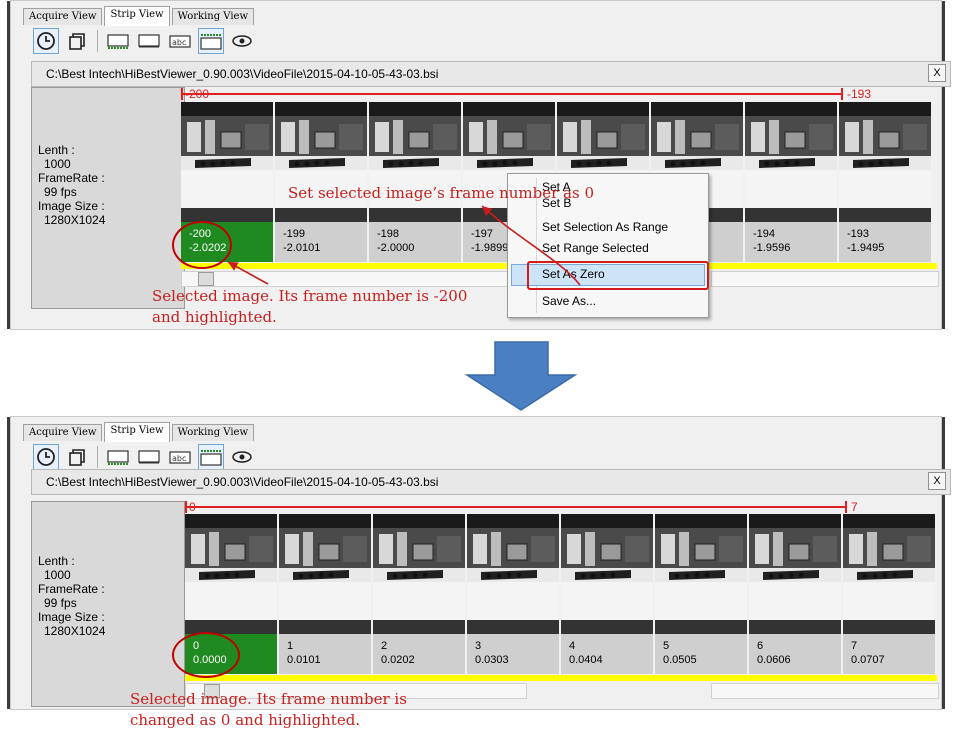  Describe the element at coordinates (490, 248) in the screenshot. I see `frame-time: -1.9899` at that location.